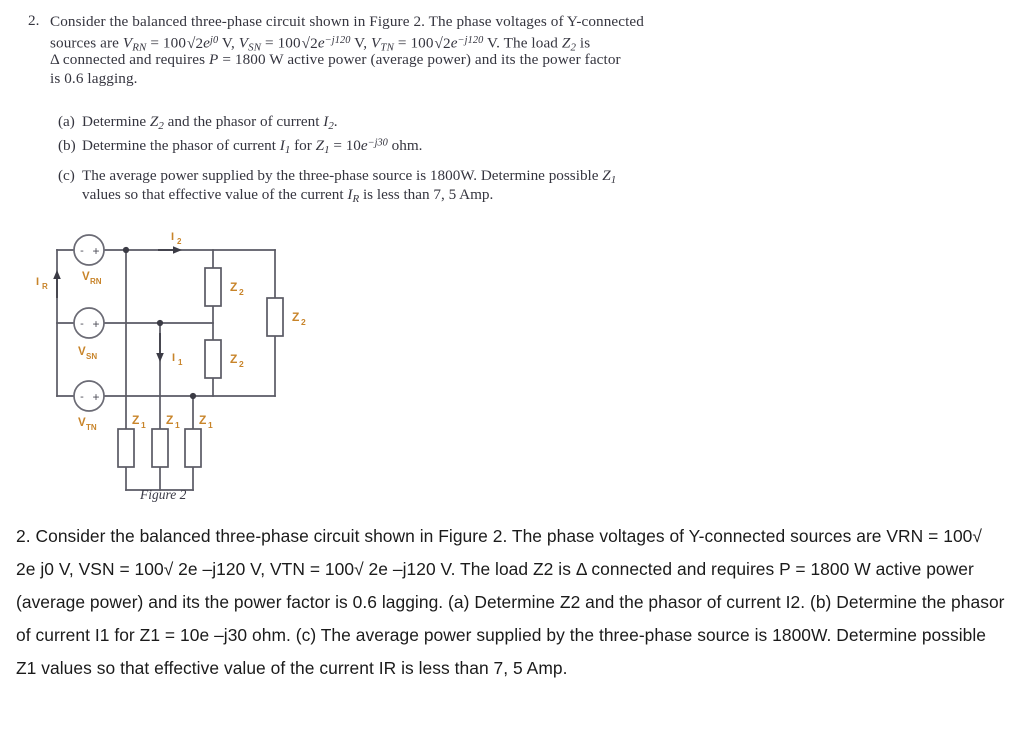 The height and width of the screenshot is (744, 1024). What do you see at coordinates (163, 494) in the screenshot?
I see `figure-caption: Figure 2` at bounding box center [163, 494].